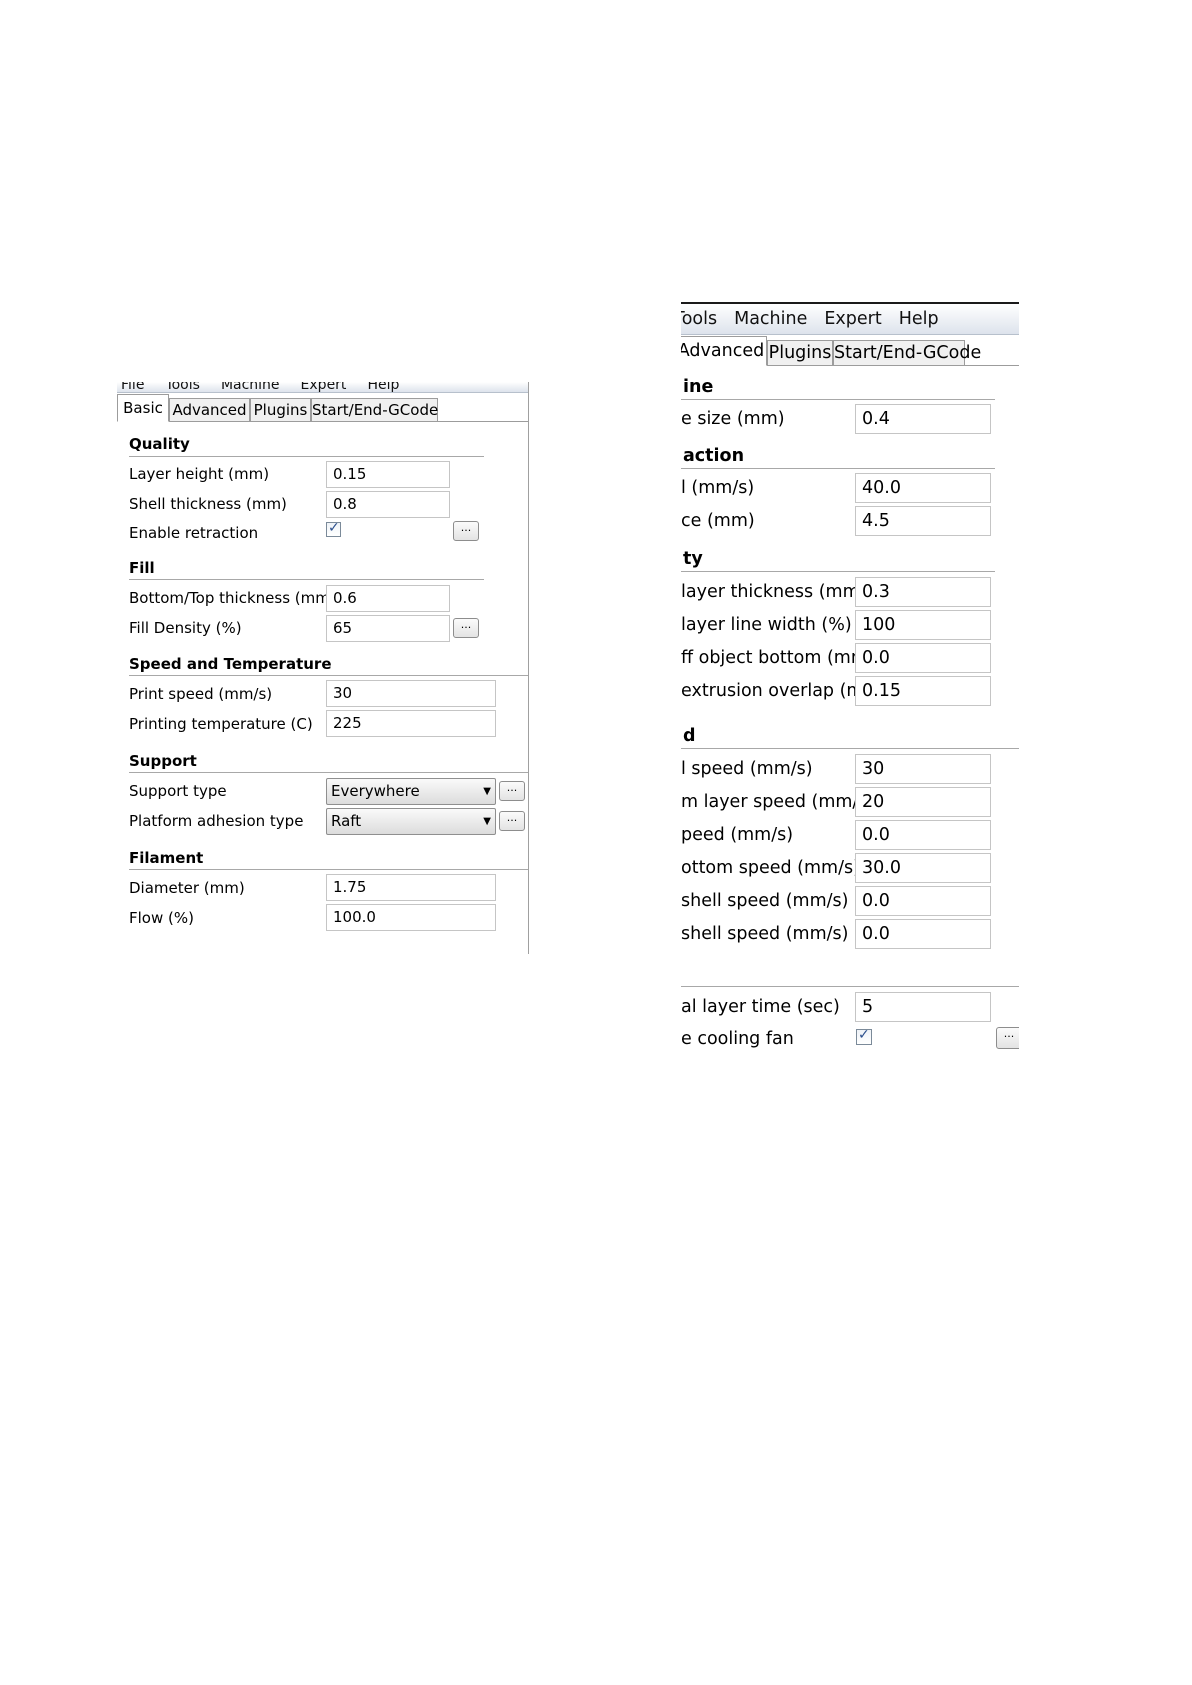 The image size is (1192, 1685). I want to click on top-bottom-speed-input: 30.0, so click(923, 868).